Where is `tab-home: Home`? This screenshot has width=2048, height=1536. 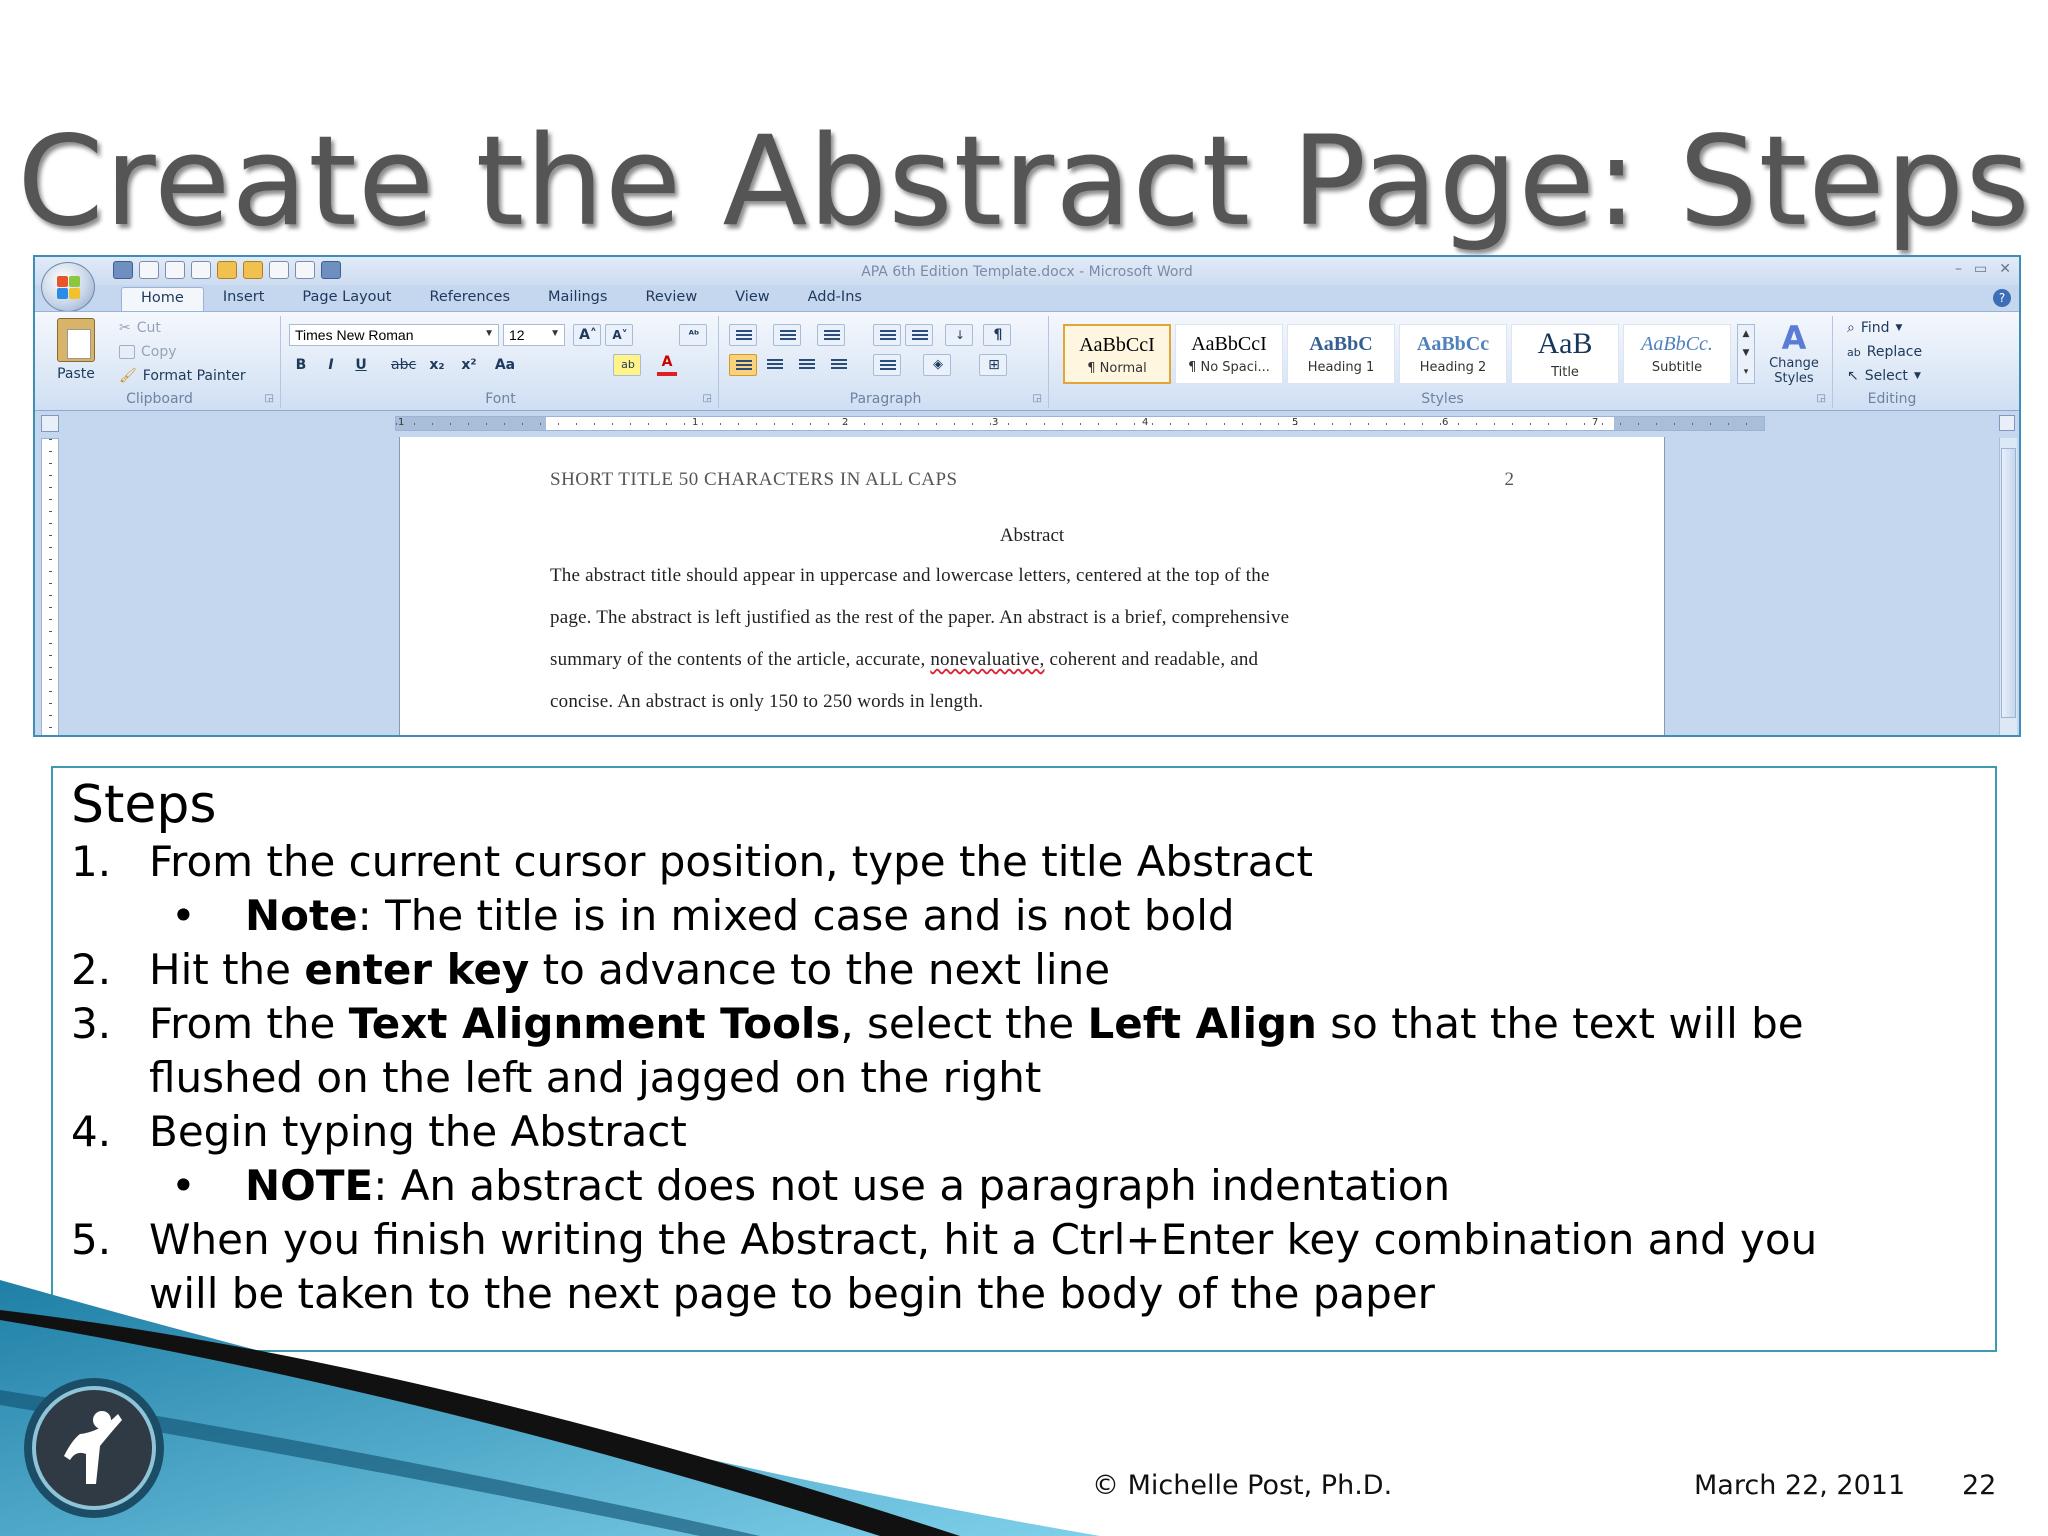 tab-home: Home is located at coordinates (162, 299).